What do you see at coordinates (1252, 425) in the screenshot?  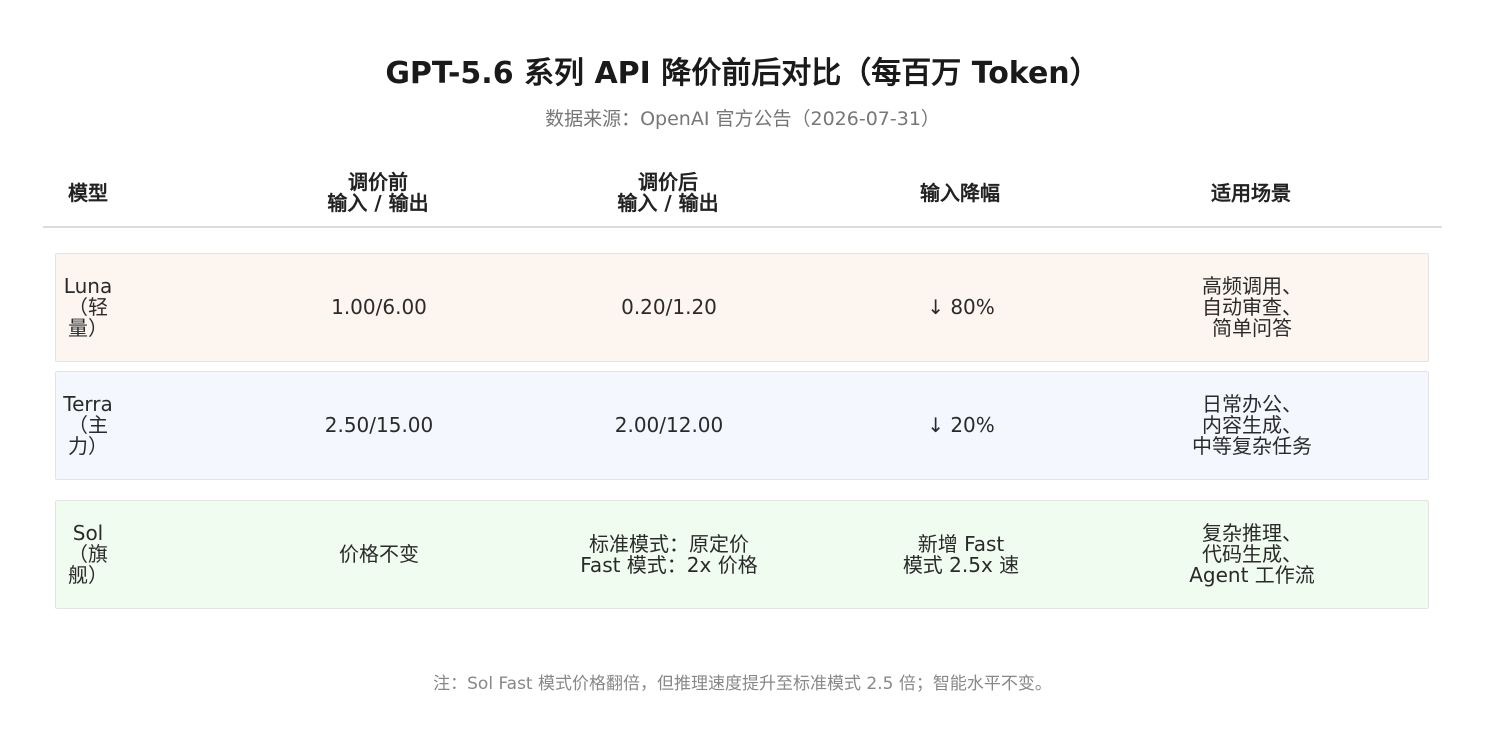 I see `cell-scenario: 日常办公、 内容生成、 中等复杂任务` at bounding box center [1252, 425].